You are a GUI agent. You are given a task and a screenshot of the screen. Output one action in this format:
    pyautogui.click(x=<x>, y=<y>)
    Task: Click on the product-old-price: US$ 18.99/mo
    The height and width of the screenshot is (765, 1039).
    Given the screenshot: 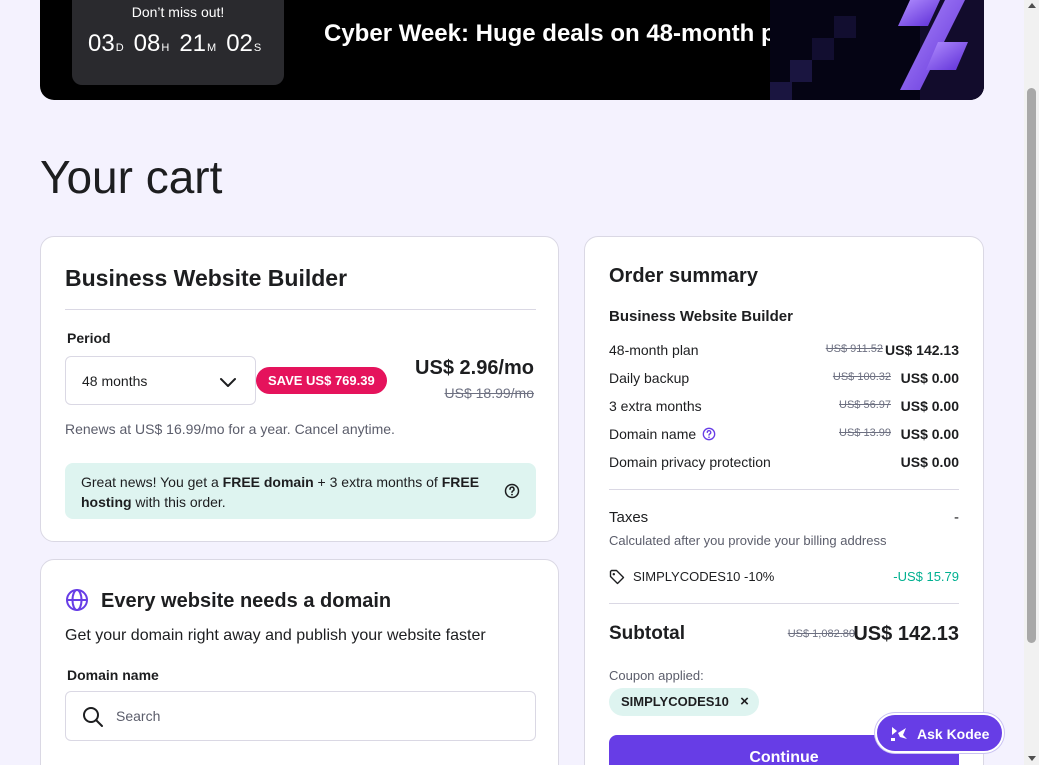 What is the action you would take?
    pyautogui.click(x=489, y=393)
    